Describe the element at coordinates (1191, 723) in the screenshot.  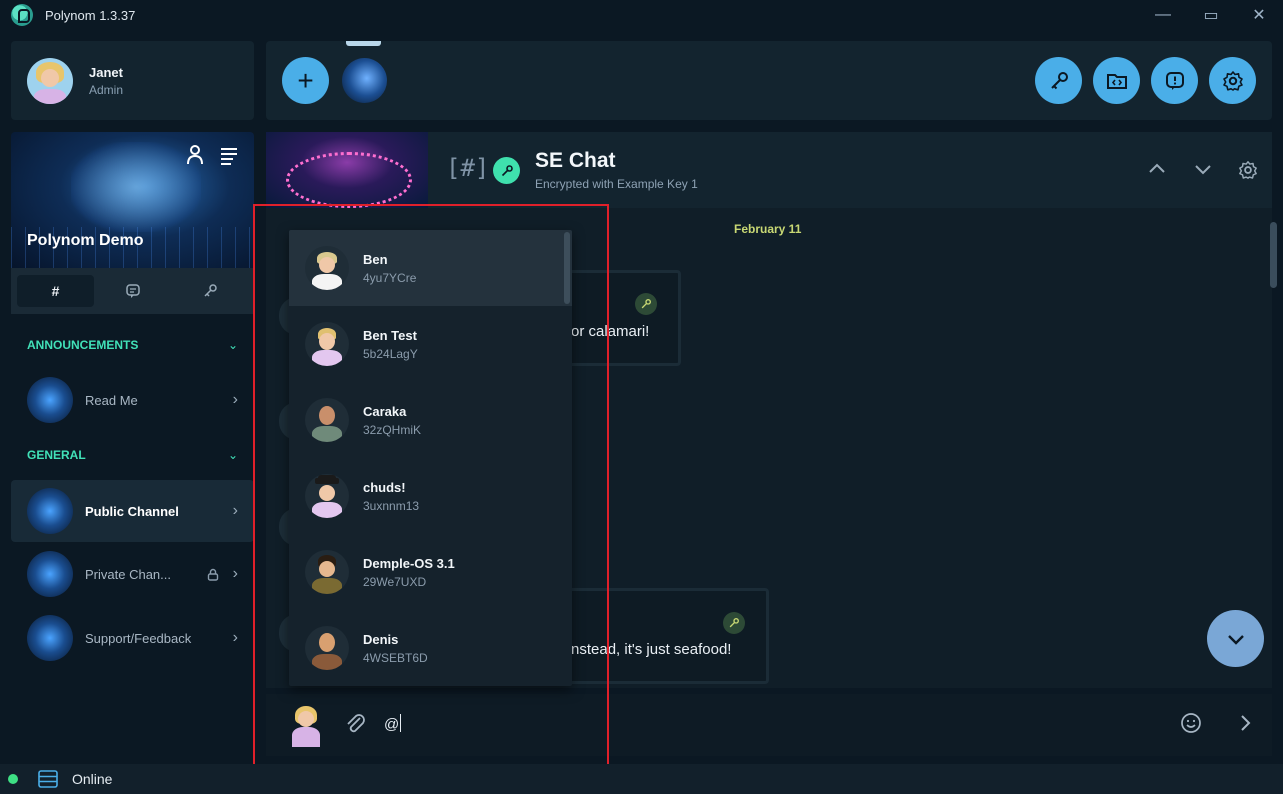
I see `emoji-icon` at that location.